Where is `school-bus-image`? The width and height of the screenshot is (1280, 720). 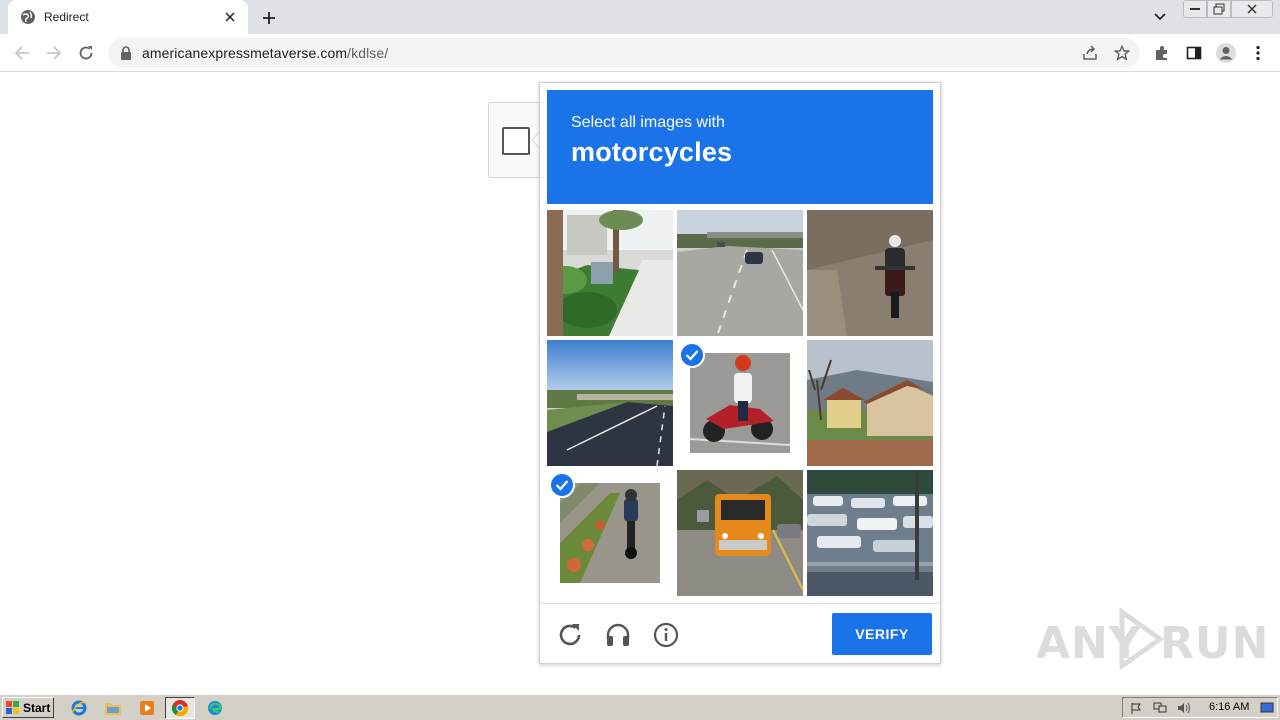
school-bus-image is located at coordinates (740, 533).